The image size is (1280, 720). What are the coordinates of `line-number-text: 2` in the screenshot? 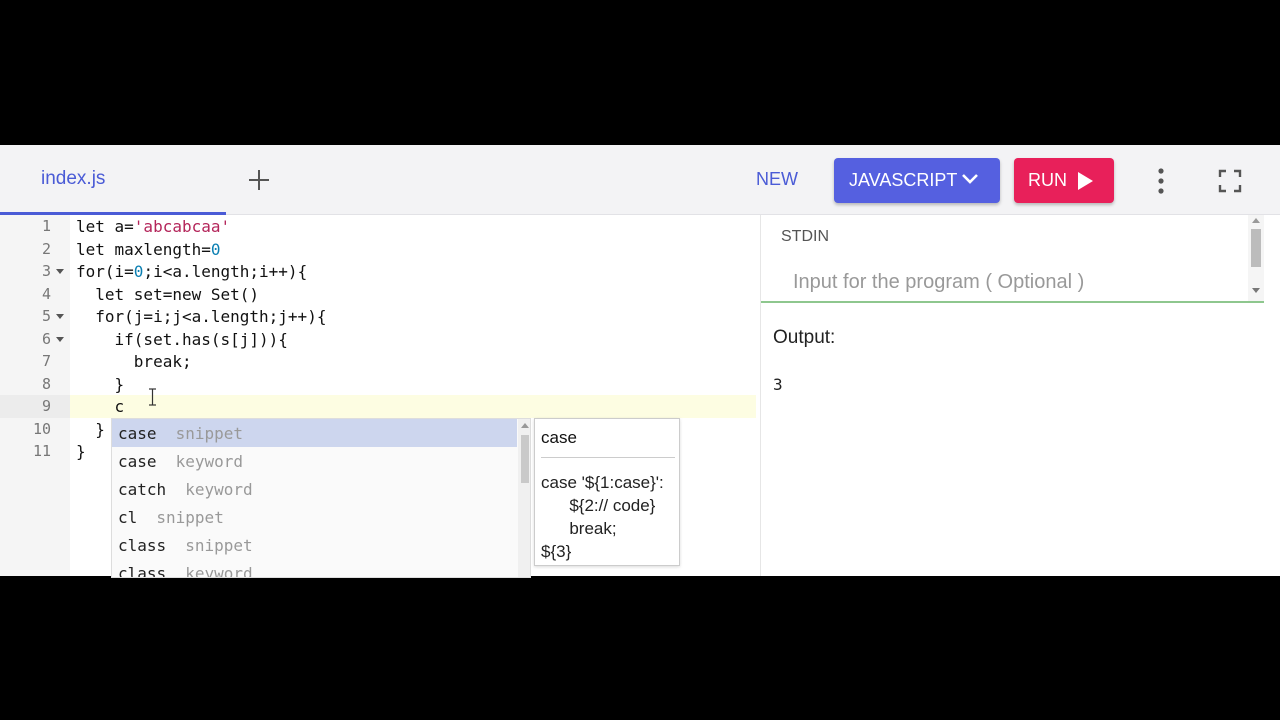 It's located at (46, 248).